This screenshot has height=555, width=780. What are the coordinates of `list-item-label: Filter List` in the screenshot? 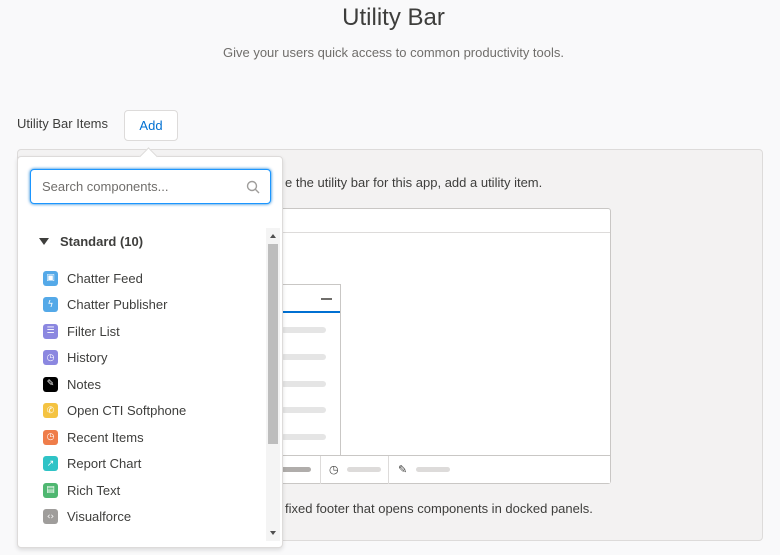 It's located at (93, 331).